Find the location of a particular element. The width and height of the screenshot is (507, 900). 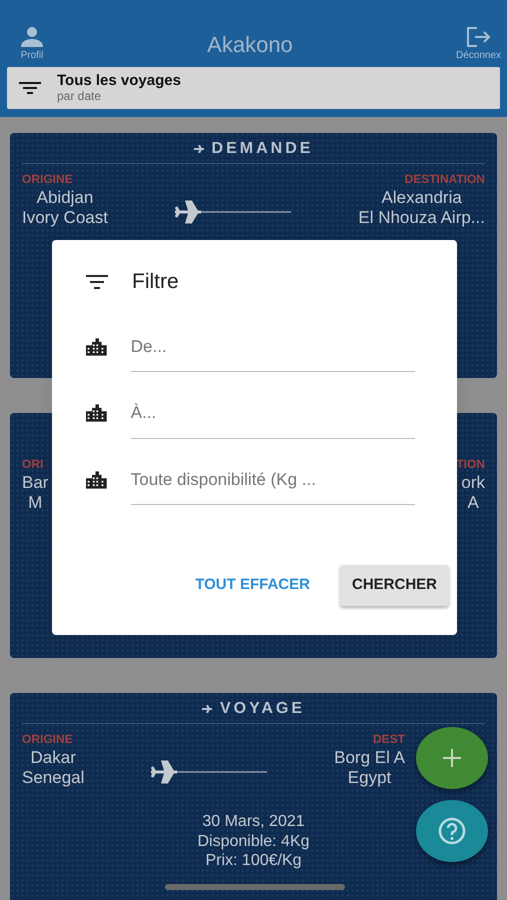

destination-text: ork is located at coordinates (473, 483).